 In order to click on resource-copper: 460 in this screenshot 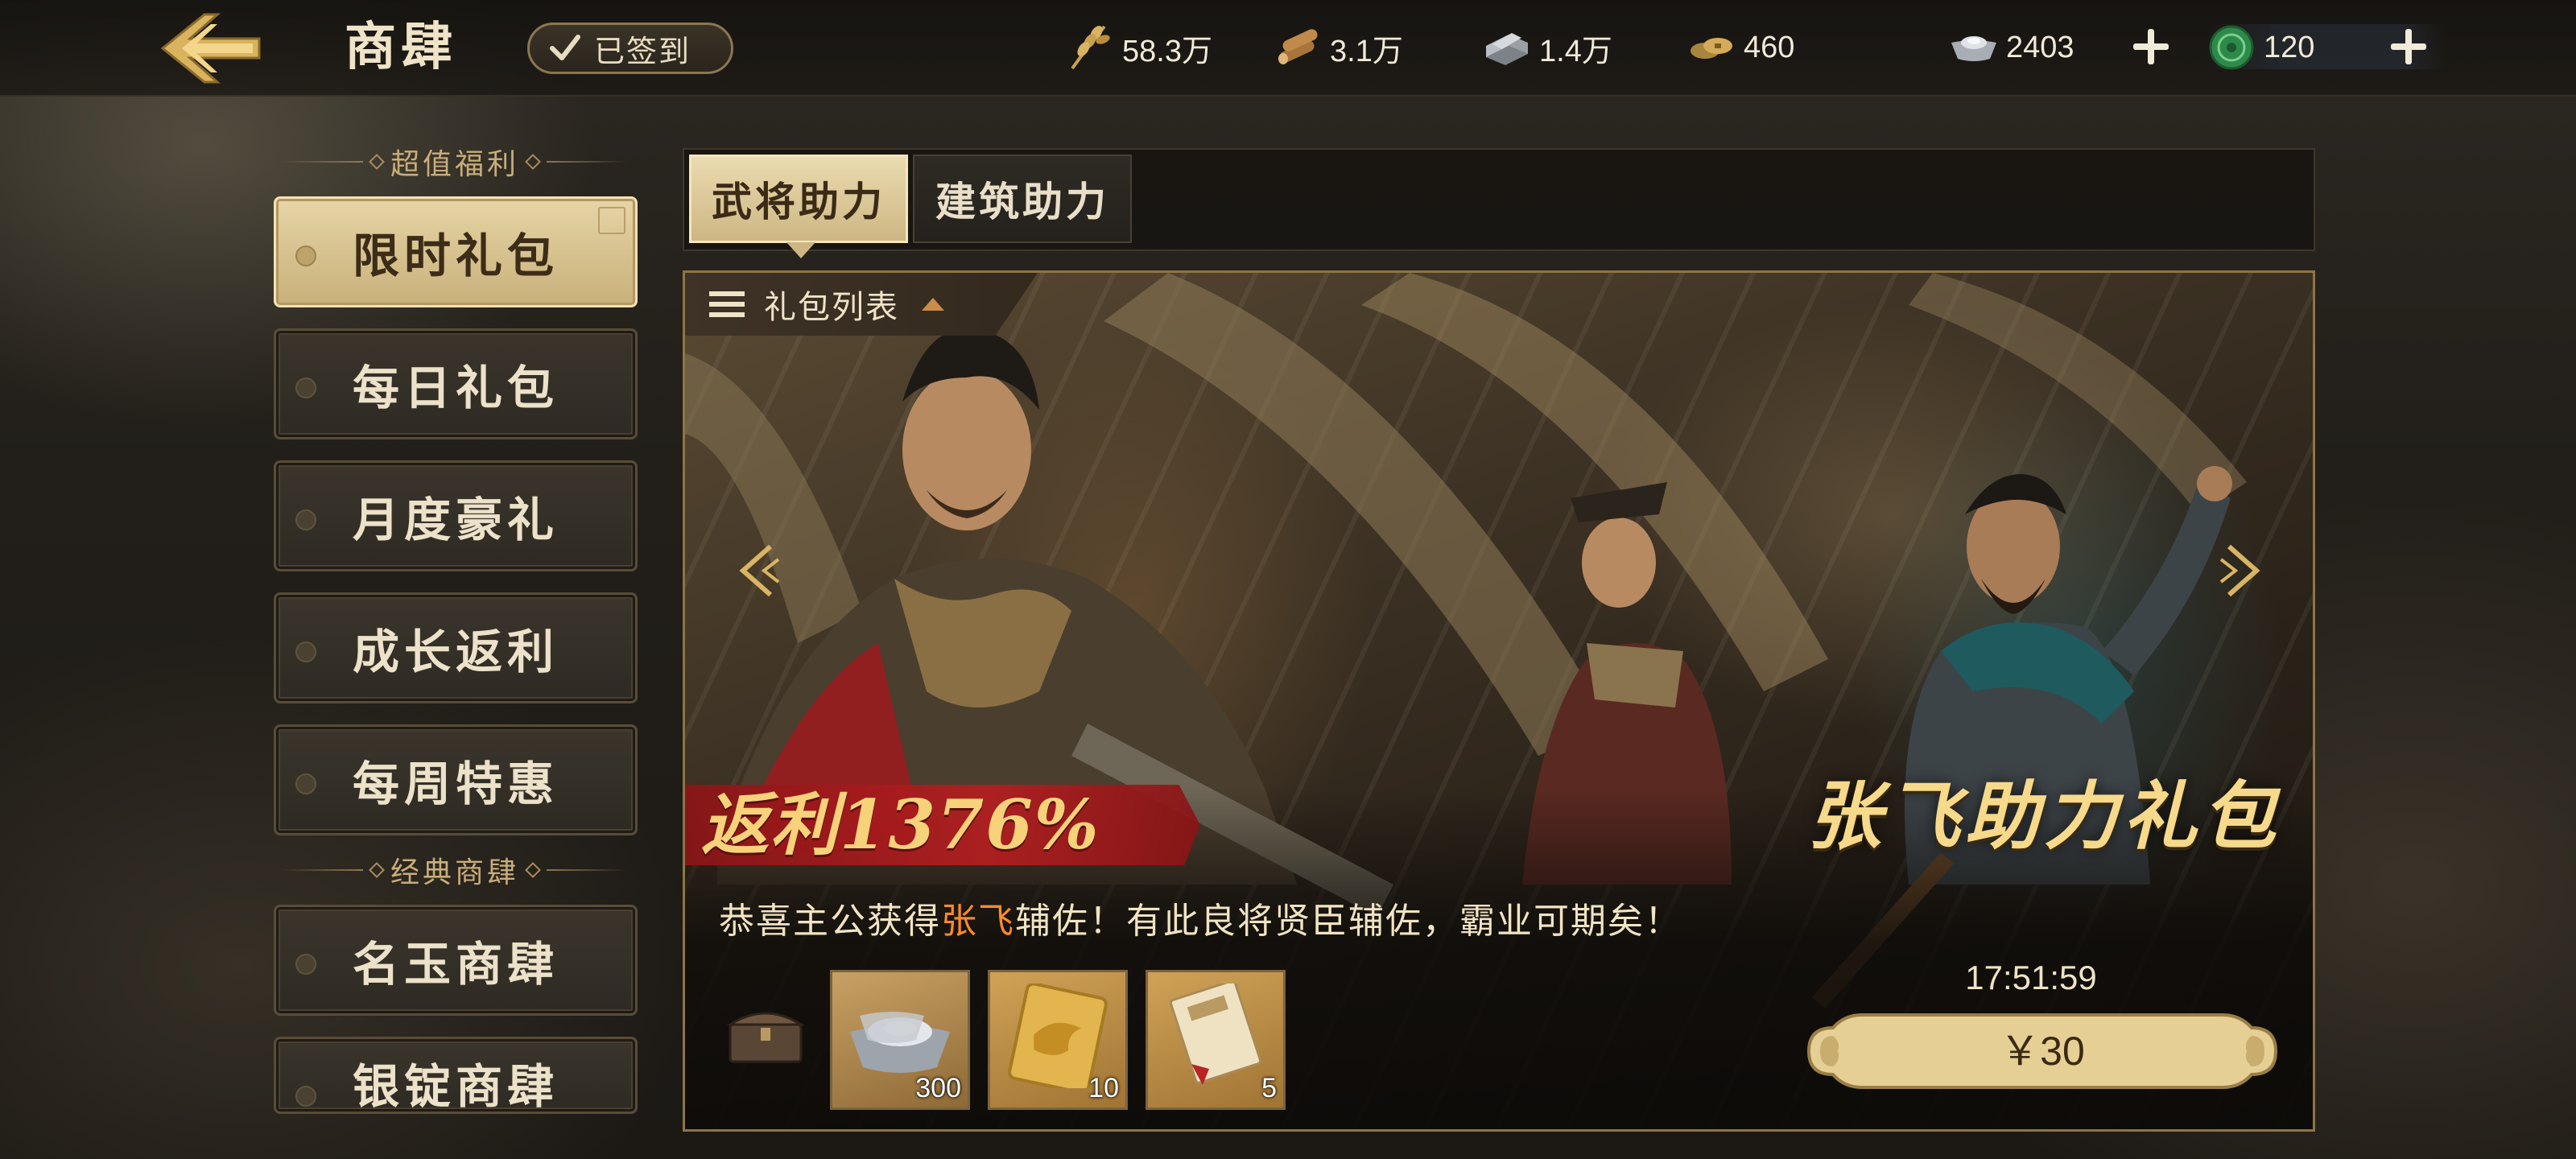, I will do `click(1740, 47)`.